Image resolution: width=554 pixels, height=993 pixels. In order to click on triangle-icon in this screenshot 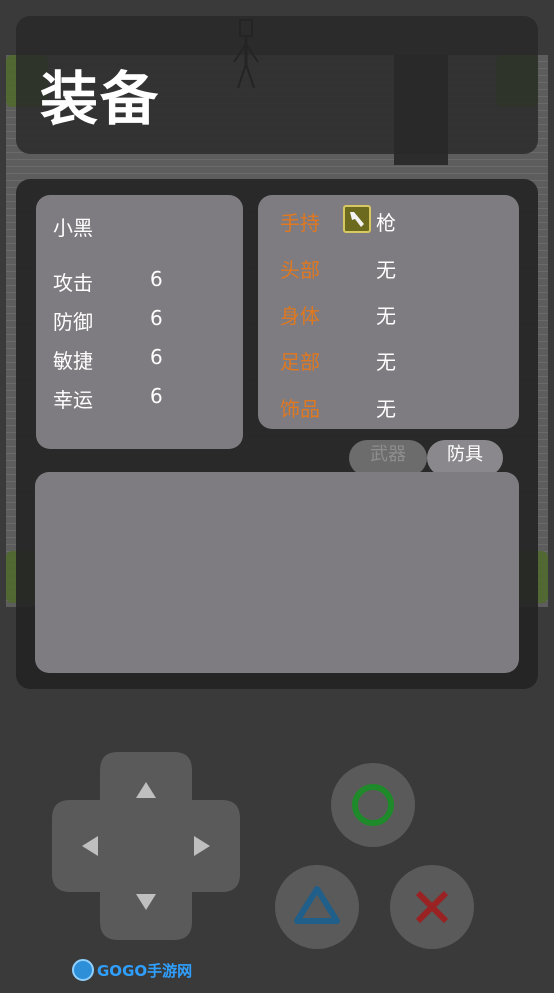, I will do `click(317, 905)`.